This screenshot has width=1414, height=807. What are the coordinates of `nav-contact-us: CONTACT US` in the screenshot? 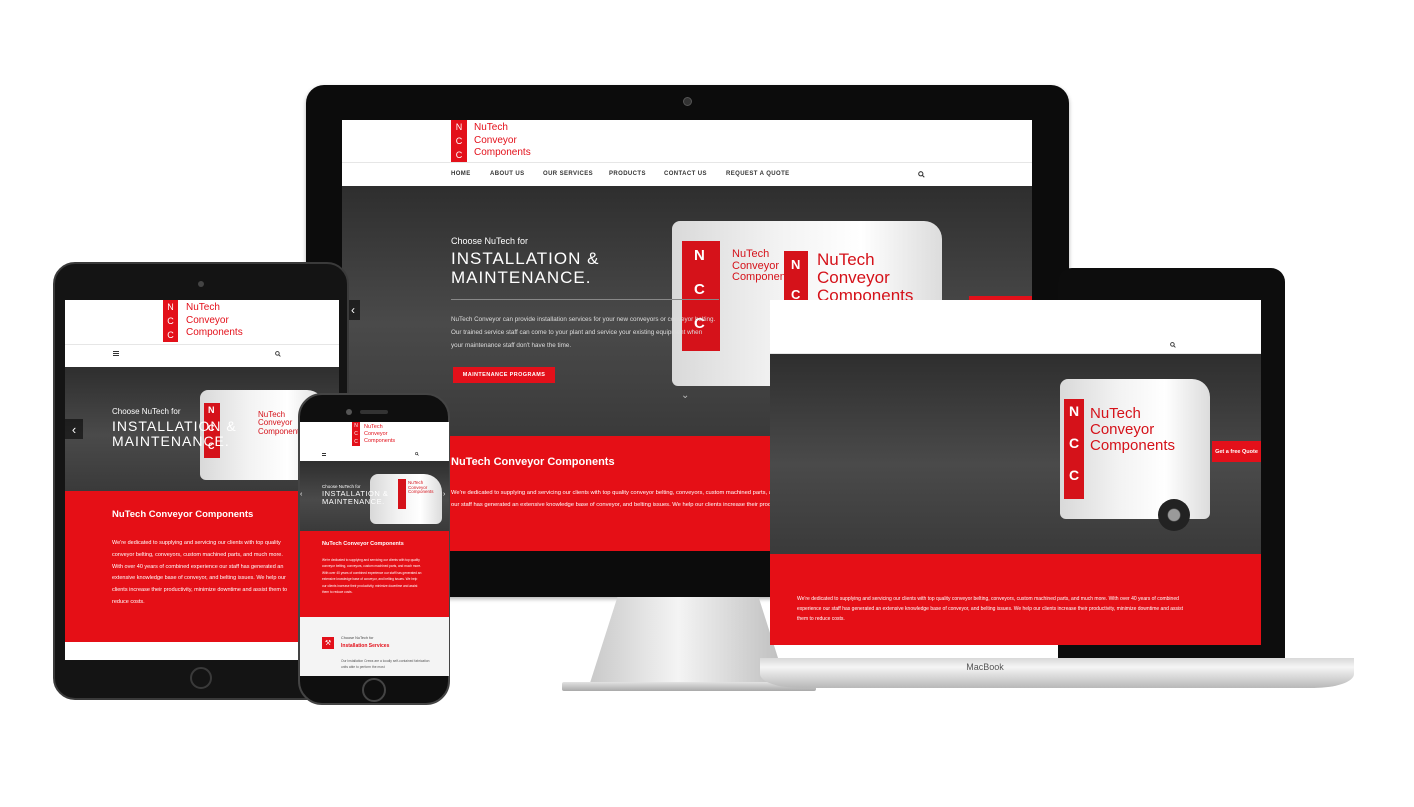 It's located at (685, 174).